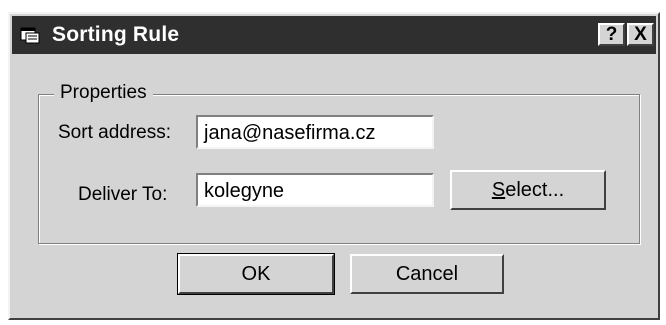  Describe the element at coordinates (256, 274) in the screenshot. I see `ok-button: OK` at that location.